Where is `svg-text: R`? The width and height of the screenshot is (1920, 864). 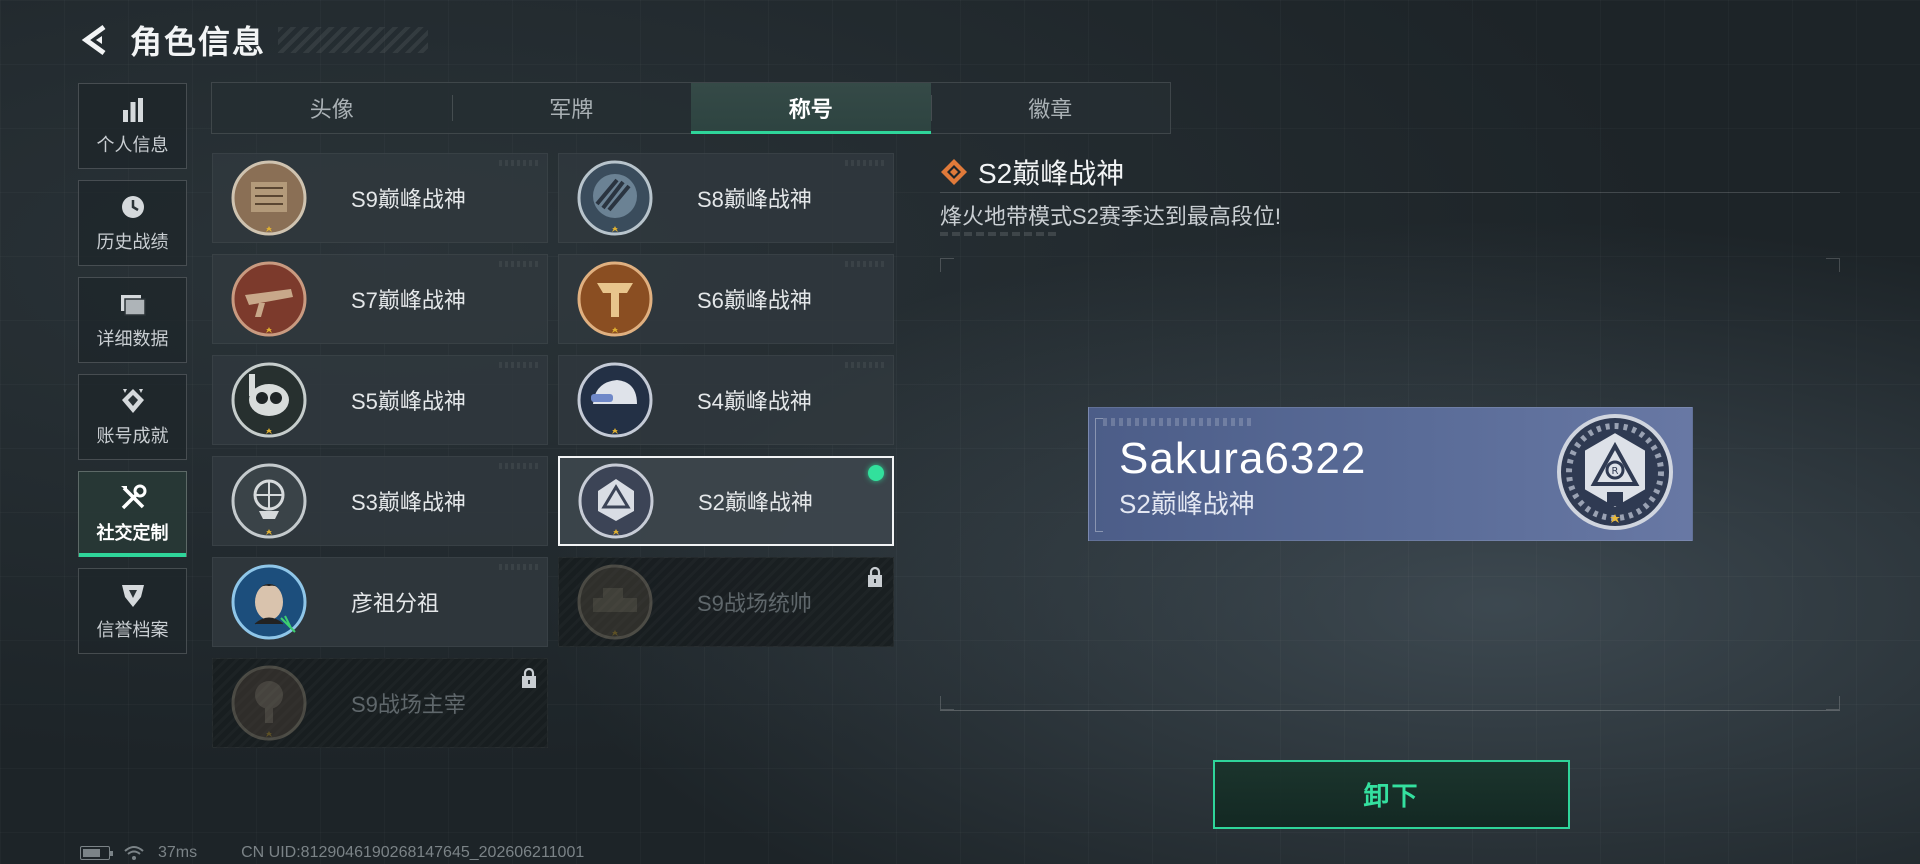
svg-text: R is located at coordinates (1615, 471).